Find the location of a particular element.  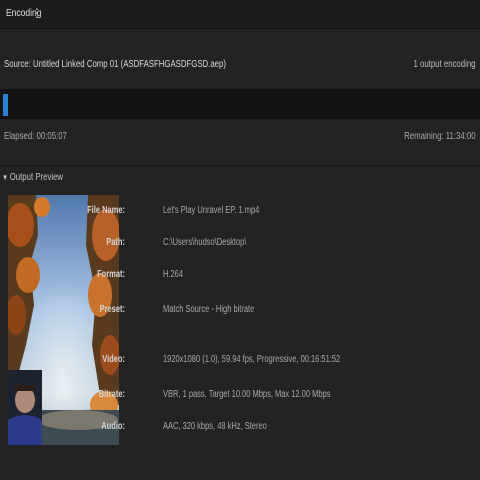

format-label: Format: is located at coordinates (111, 274).